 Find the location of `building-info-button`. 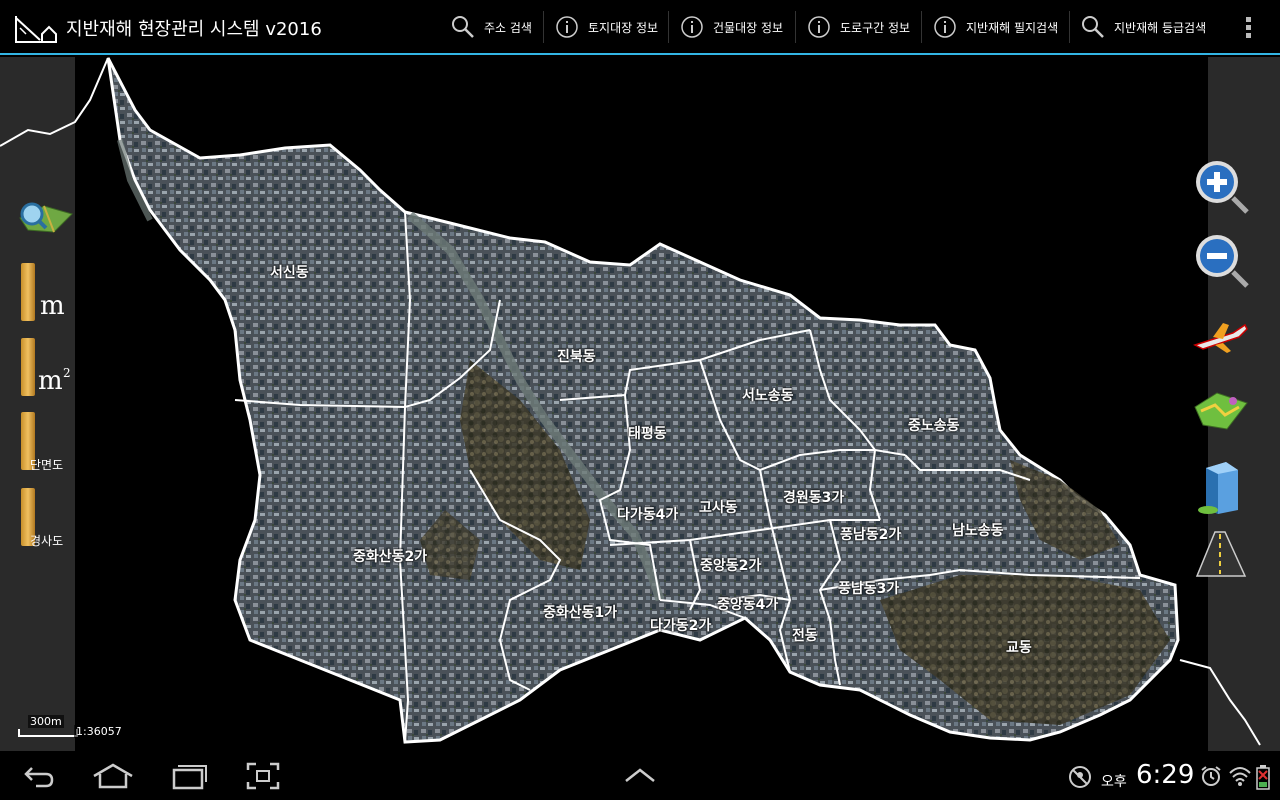

building-info-button is located at coordinates (1221, 487).